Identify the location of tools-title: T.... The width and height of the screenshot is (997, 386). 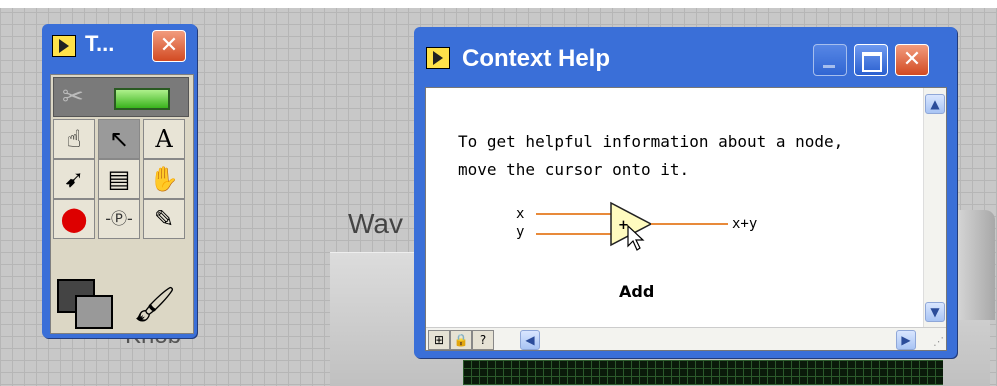
(100, 43).